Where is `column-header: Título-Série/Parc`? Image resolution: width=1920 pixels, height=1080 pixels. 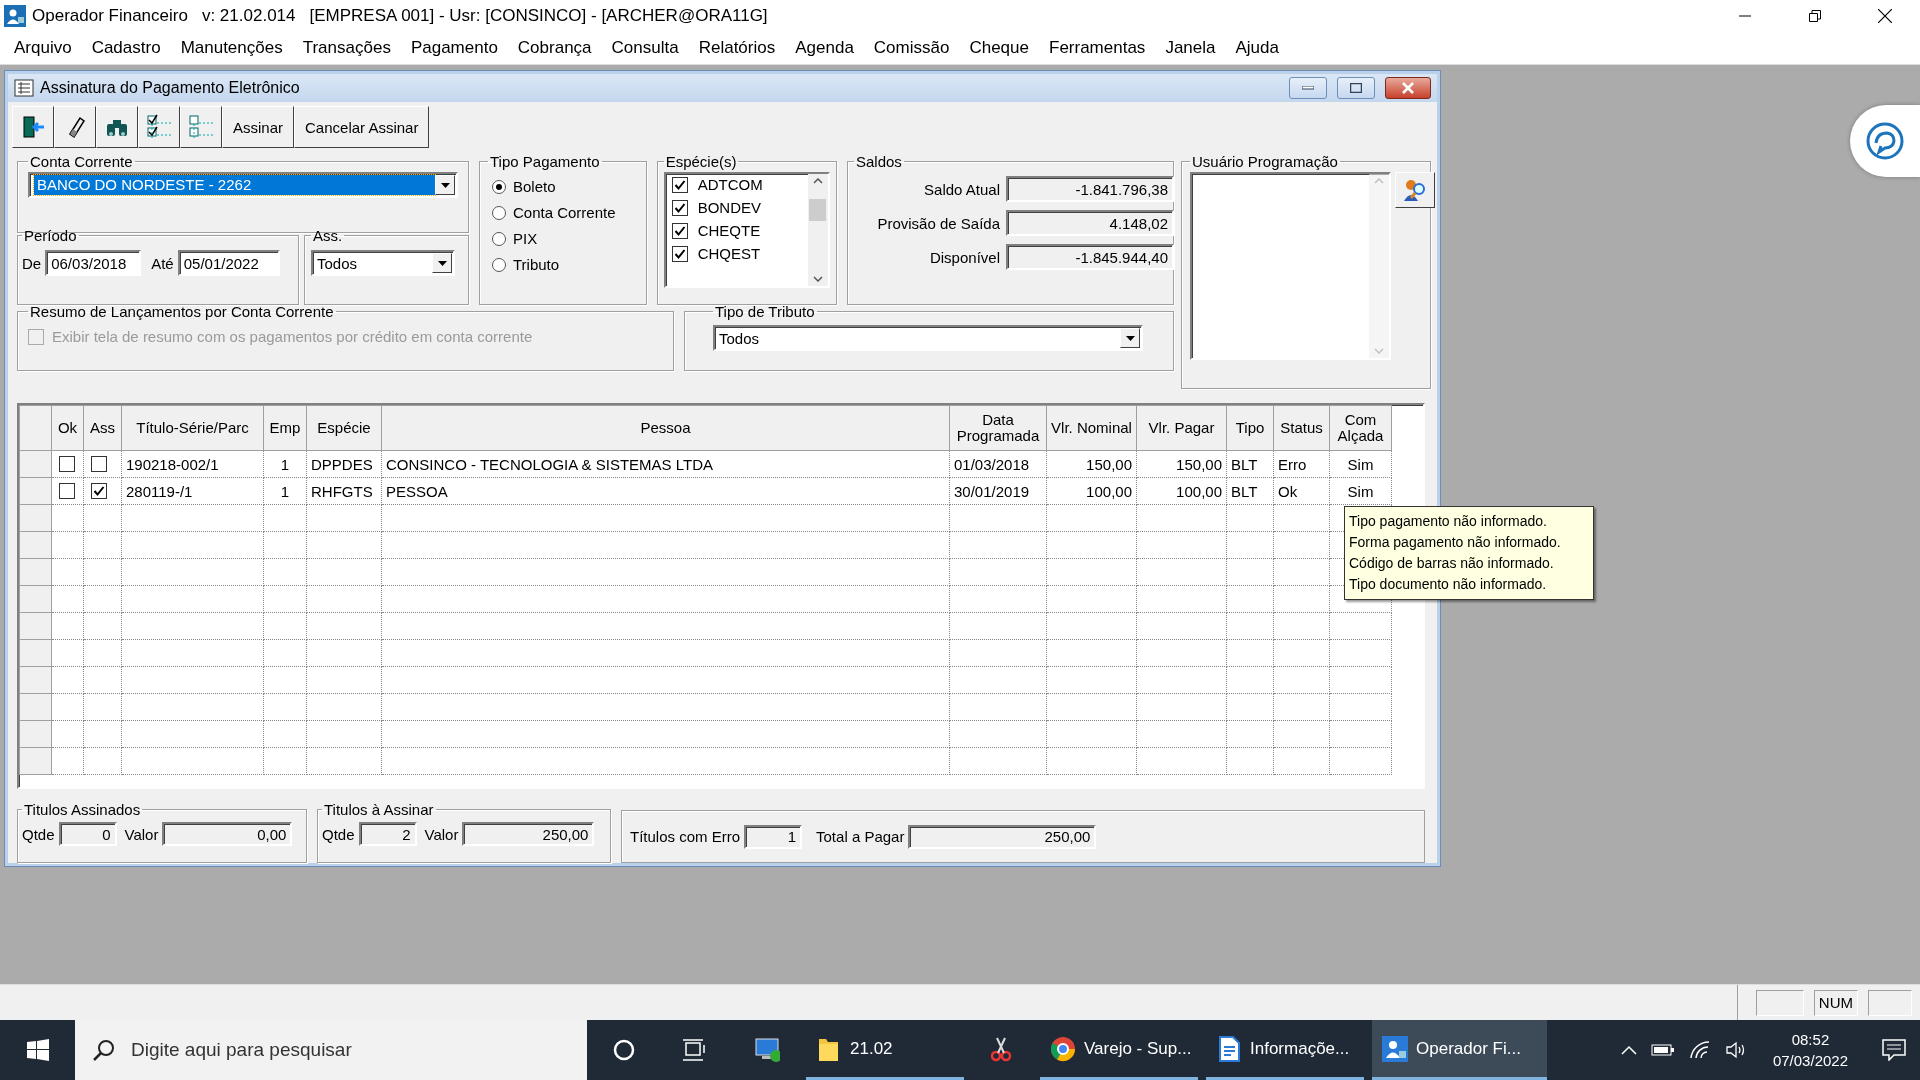 column-header: Título-Série/Parc is located at coordinates (192, 428).